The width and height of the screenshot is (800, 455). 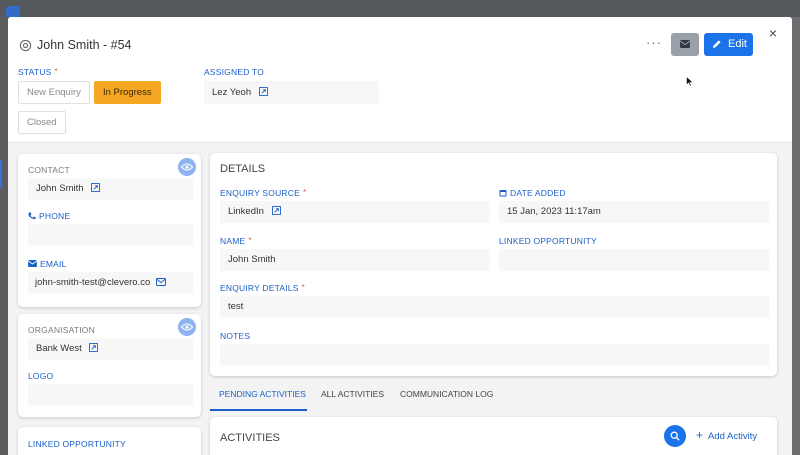 I want to click on enquiry-details-label: ENQUIRY DETAILS *, so click(x=262, y=288).